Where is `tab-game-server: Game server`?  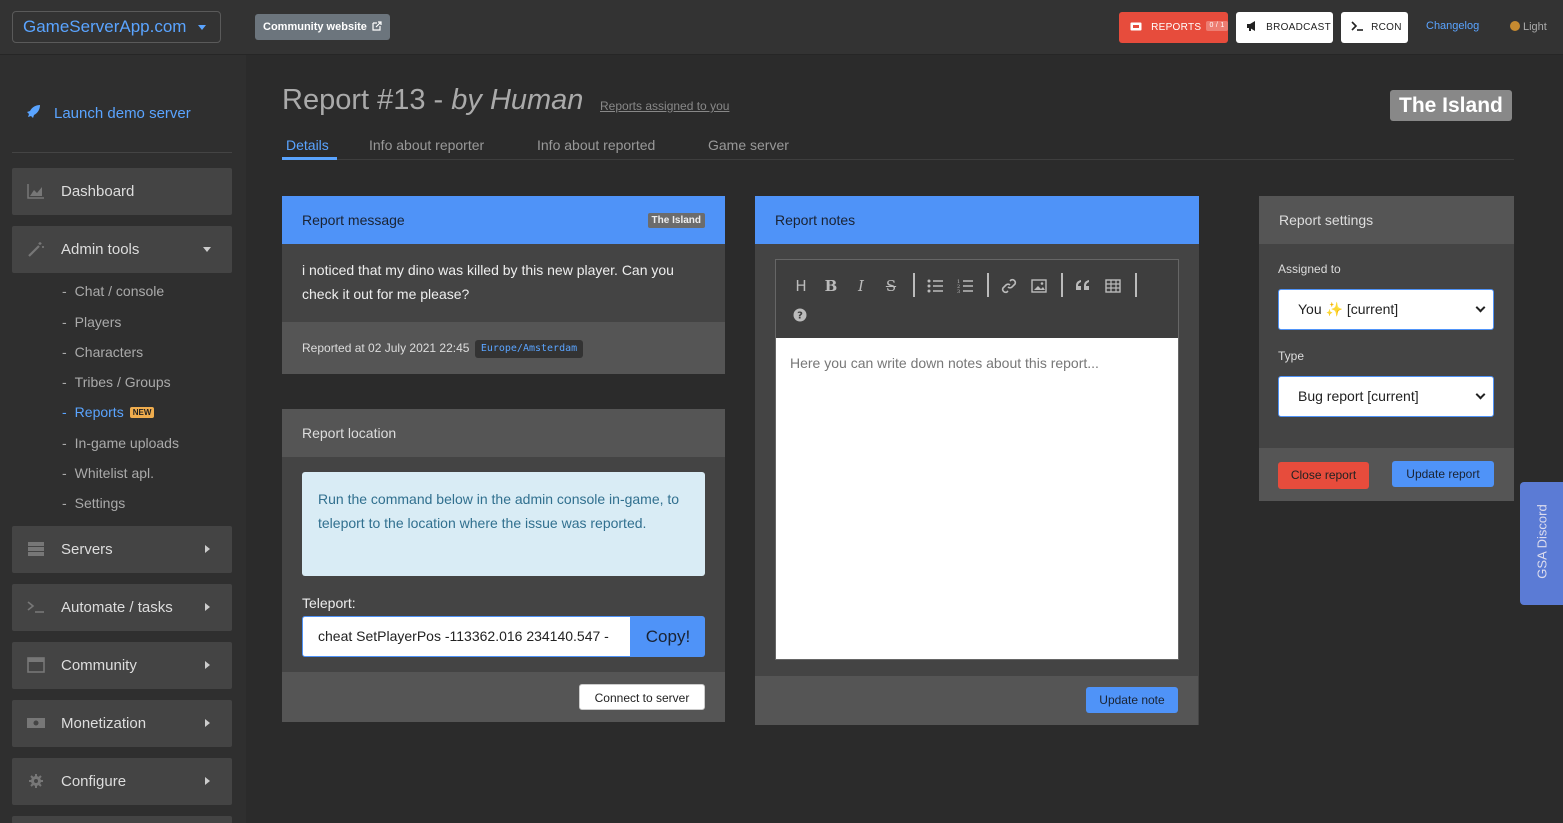
tab-game-server: Game server is located at coordinates (748, 145).